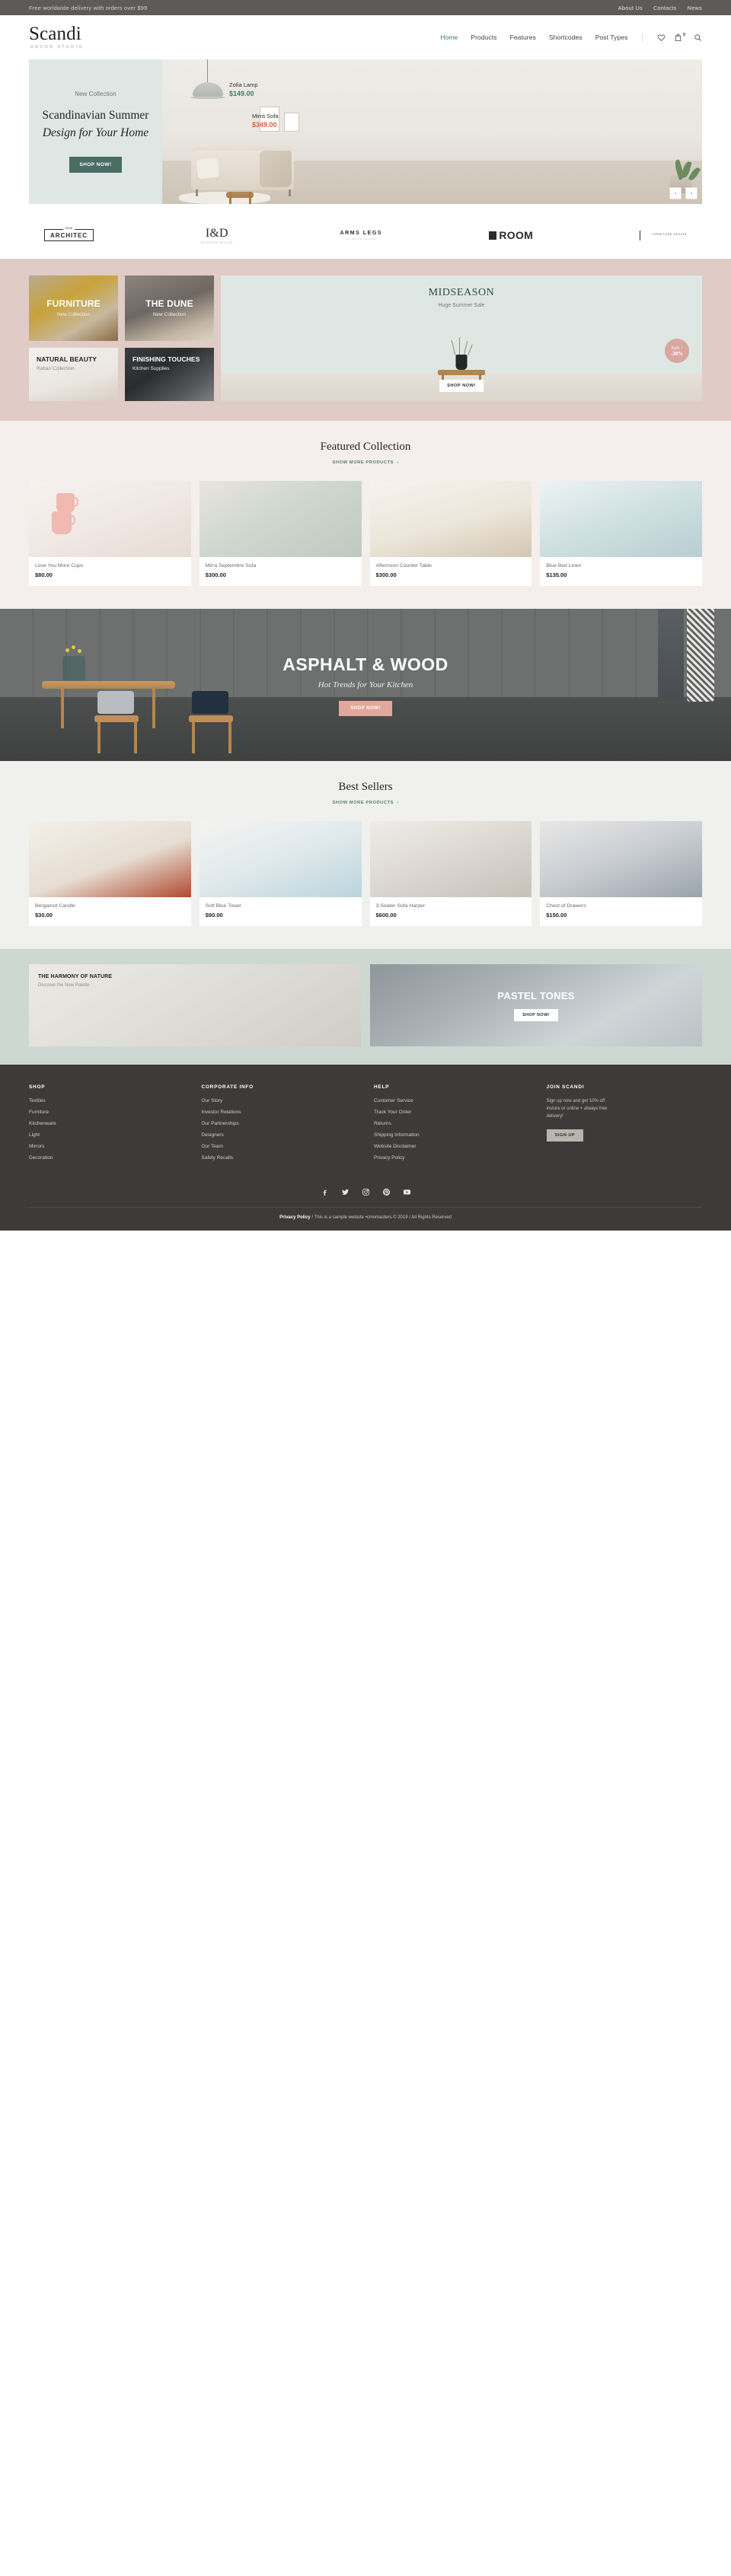 Image resolution: width=731 pixels, height=2576 pixels. I want to click on cart-button: 0, so click(679, 37).